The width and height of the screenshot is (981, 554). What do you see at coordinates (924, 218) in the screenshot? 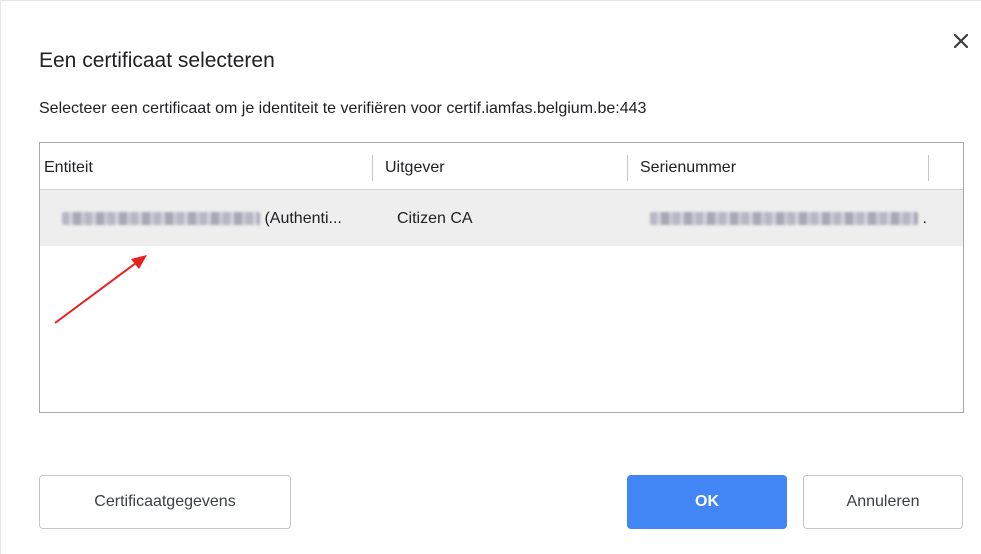
I see `serial-suffix: .` at bounding box center [924, 218].